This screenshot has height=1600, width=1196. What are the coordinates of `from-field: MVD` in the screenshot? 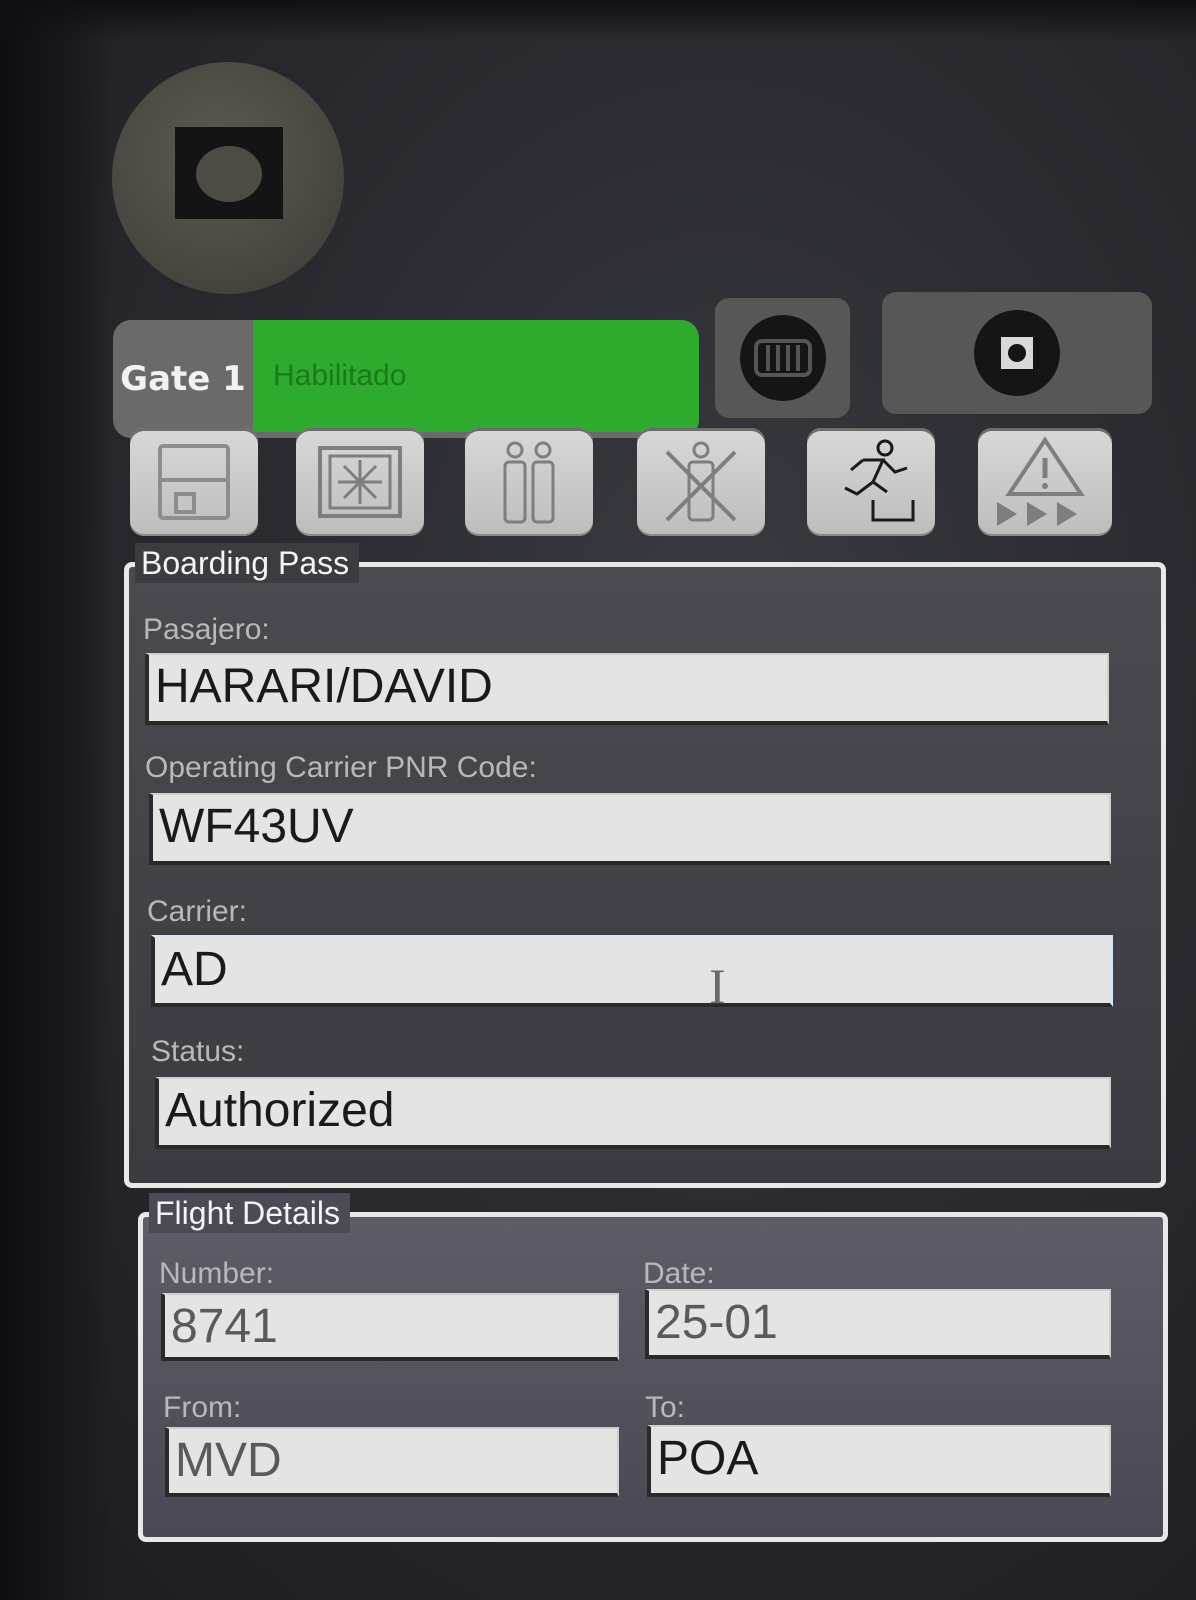 It's located at (392, 1462).